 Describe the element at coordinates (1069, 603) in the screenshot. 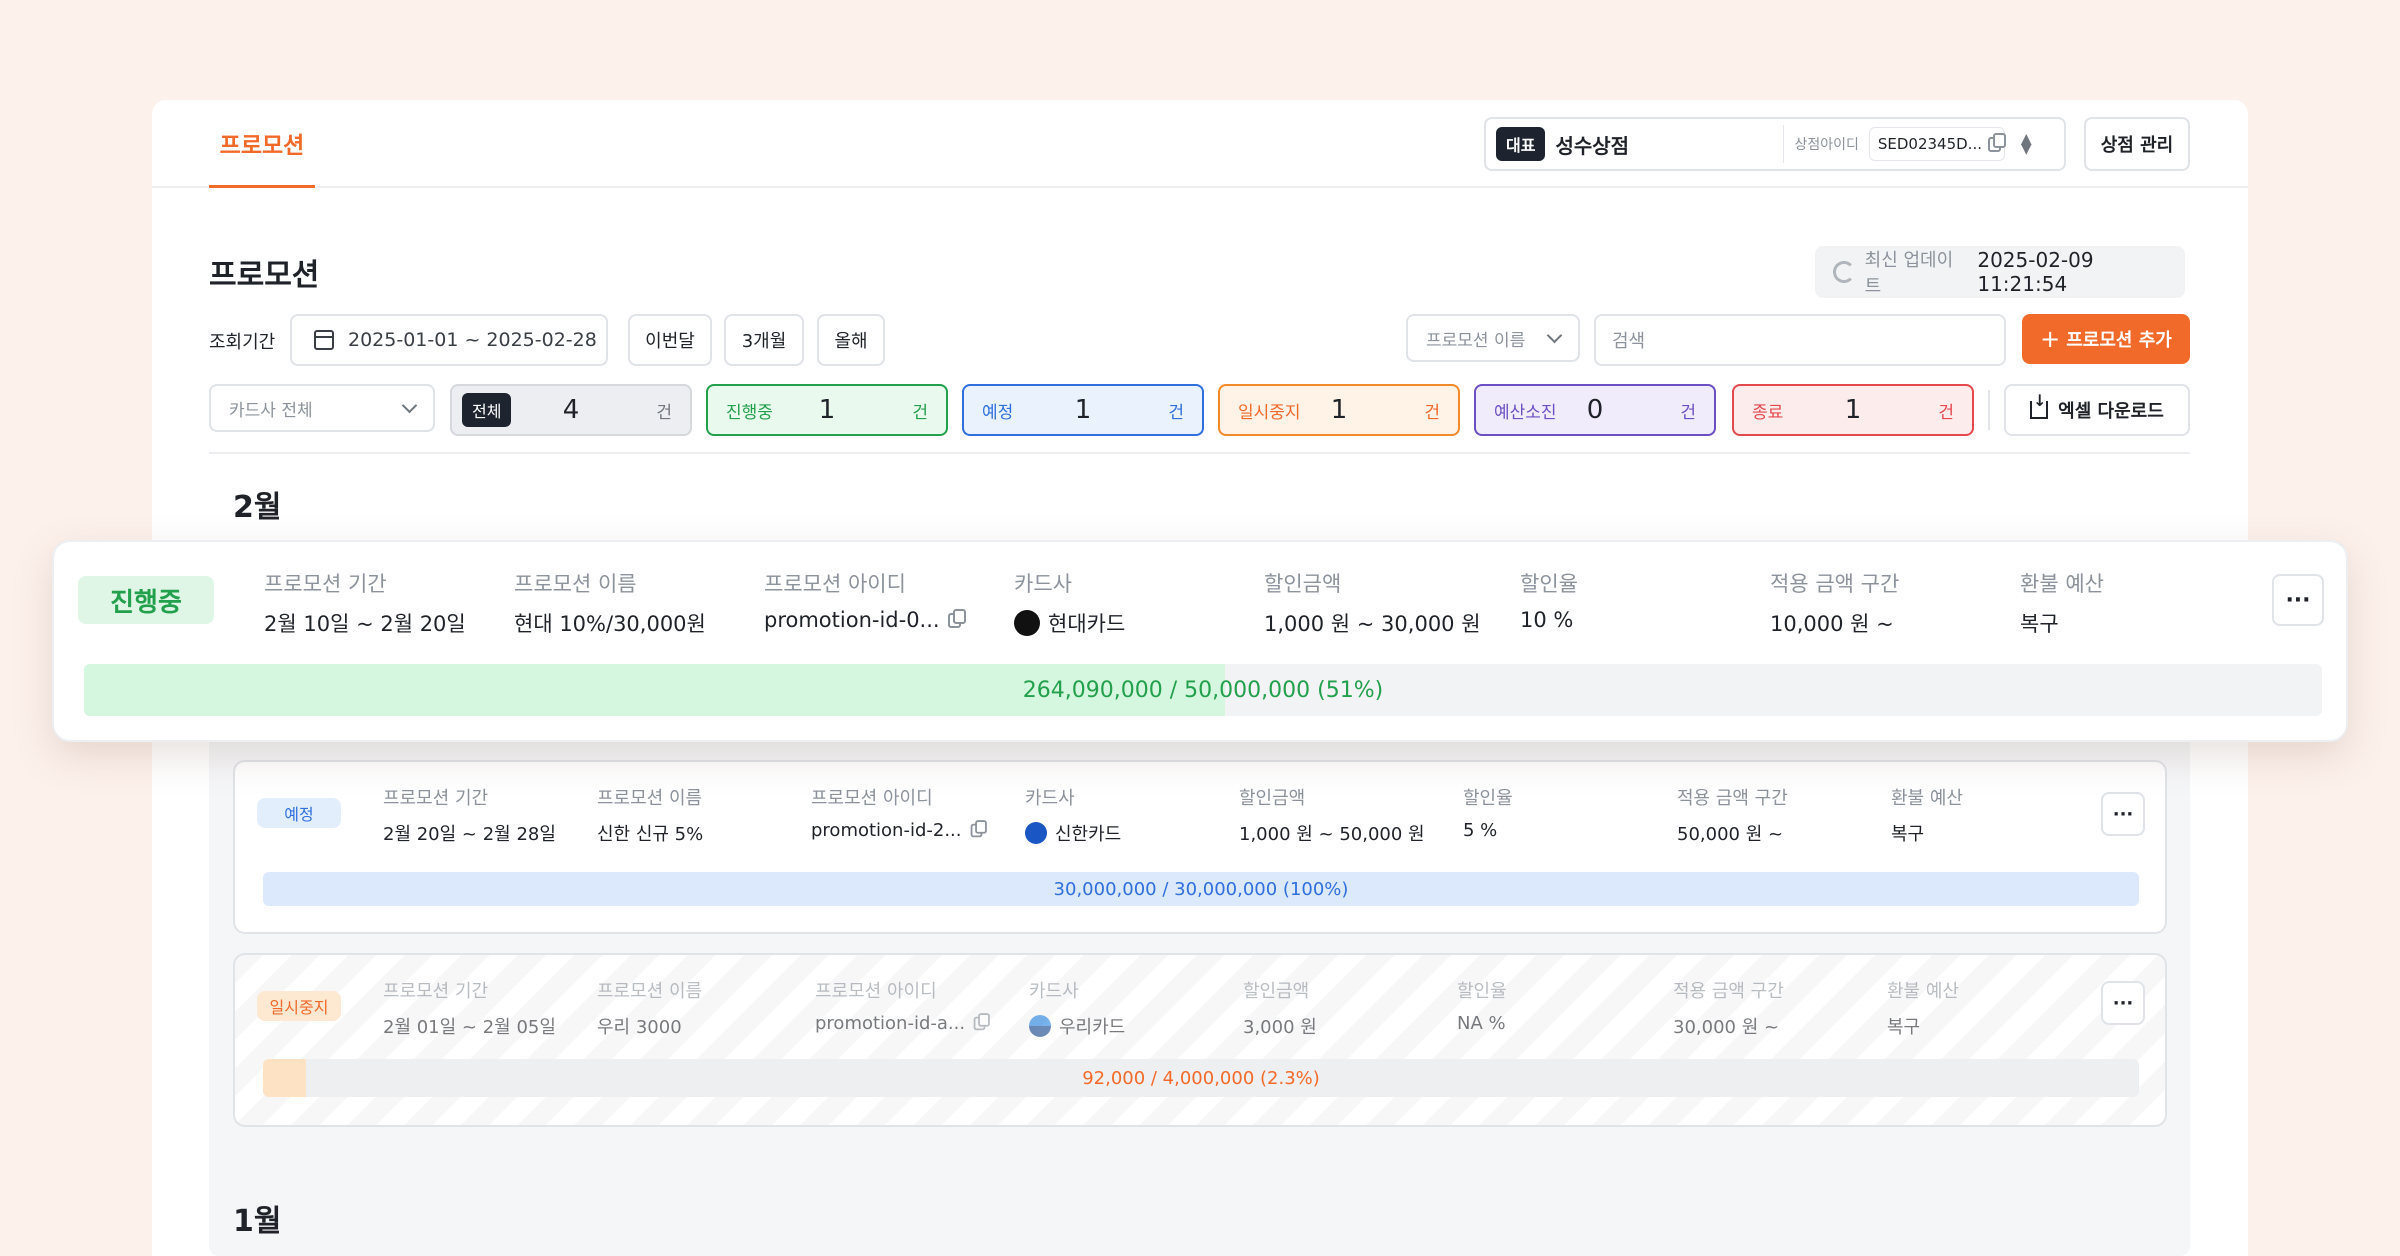

I see `col-card: 카드사현대카드` at that location.